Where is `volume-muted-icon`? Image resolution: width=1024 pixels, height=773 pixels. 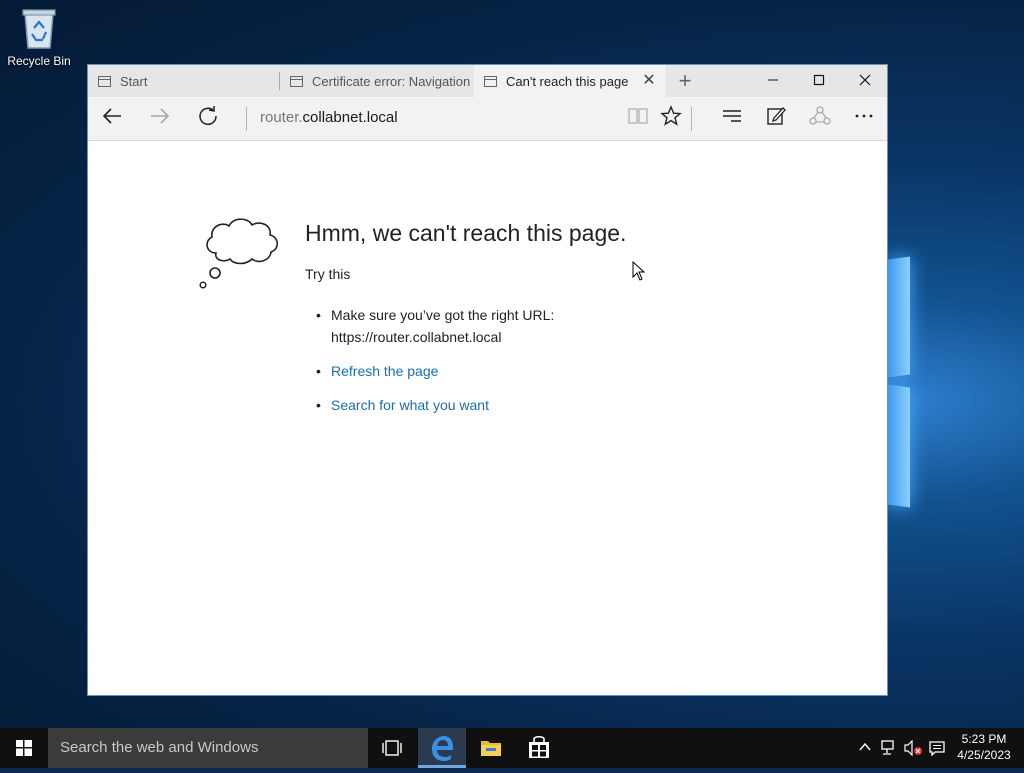
volume-muted-icon is located at coordinates (913, 749).